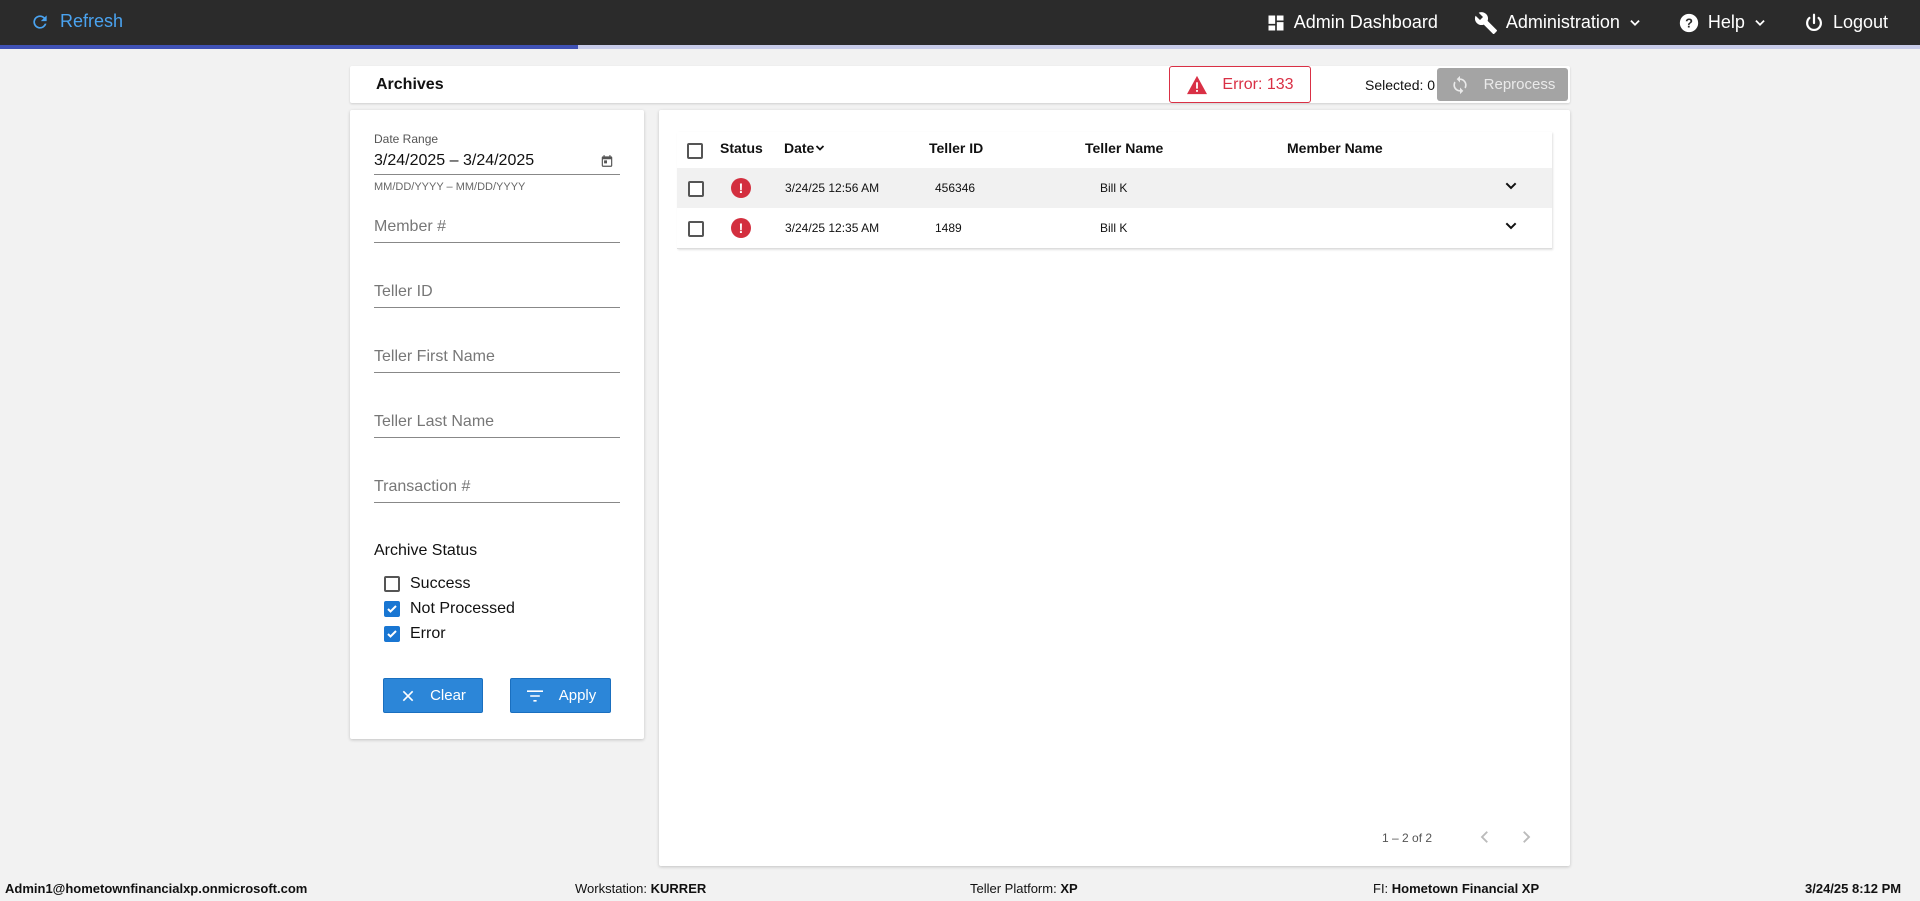 The image size is (1920, 901). What do you see at coordinates (955, 188) in the screenshot?
I see `row-teller-id: 456346` at bounding box center [955, 188].